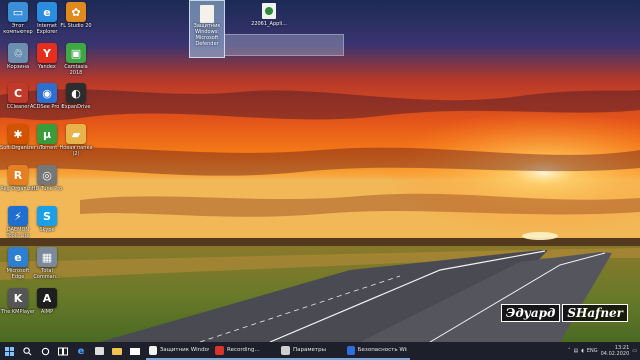 This screenshot has height=360, width=640. Describe the element at coordinates (18, 298) in the screenshot. I see `kmplayer-icon: K` at that location.